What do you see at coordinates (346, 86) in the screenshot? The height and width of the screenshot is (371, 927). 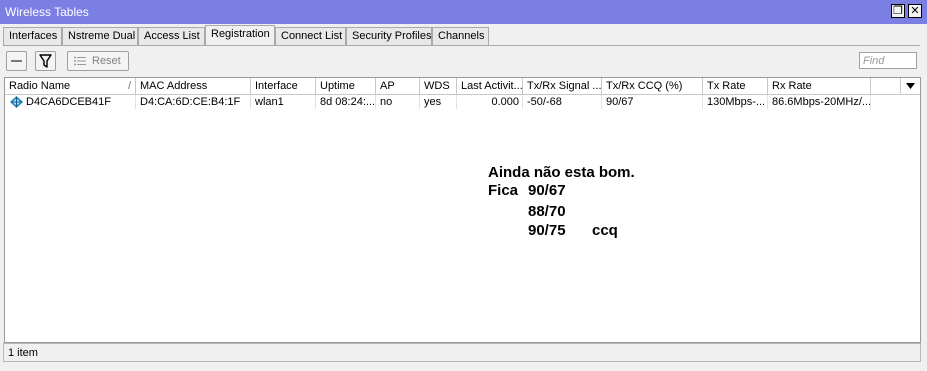 I see `column-header-uptime: Uptime` at bounding box center [346, 86].